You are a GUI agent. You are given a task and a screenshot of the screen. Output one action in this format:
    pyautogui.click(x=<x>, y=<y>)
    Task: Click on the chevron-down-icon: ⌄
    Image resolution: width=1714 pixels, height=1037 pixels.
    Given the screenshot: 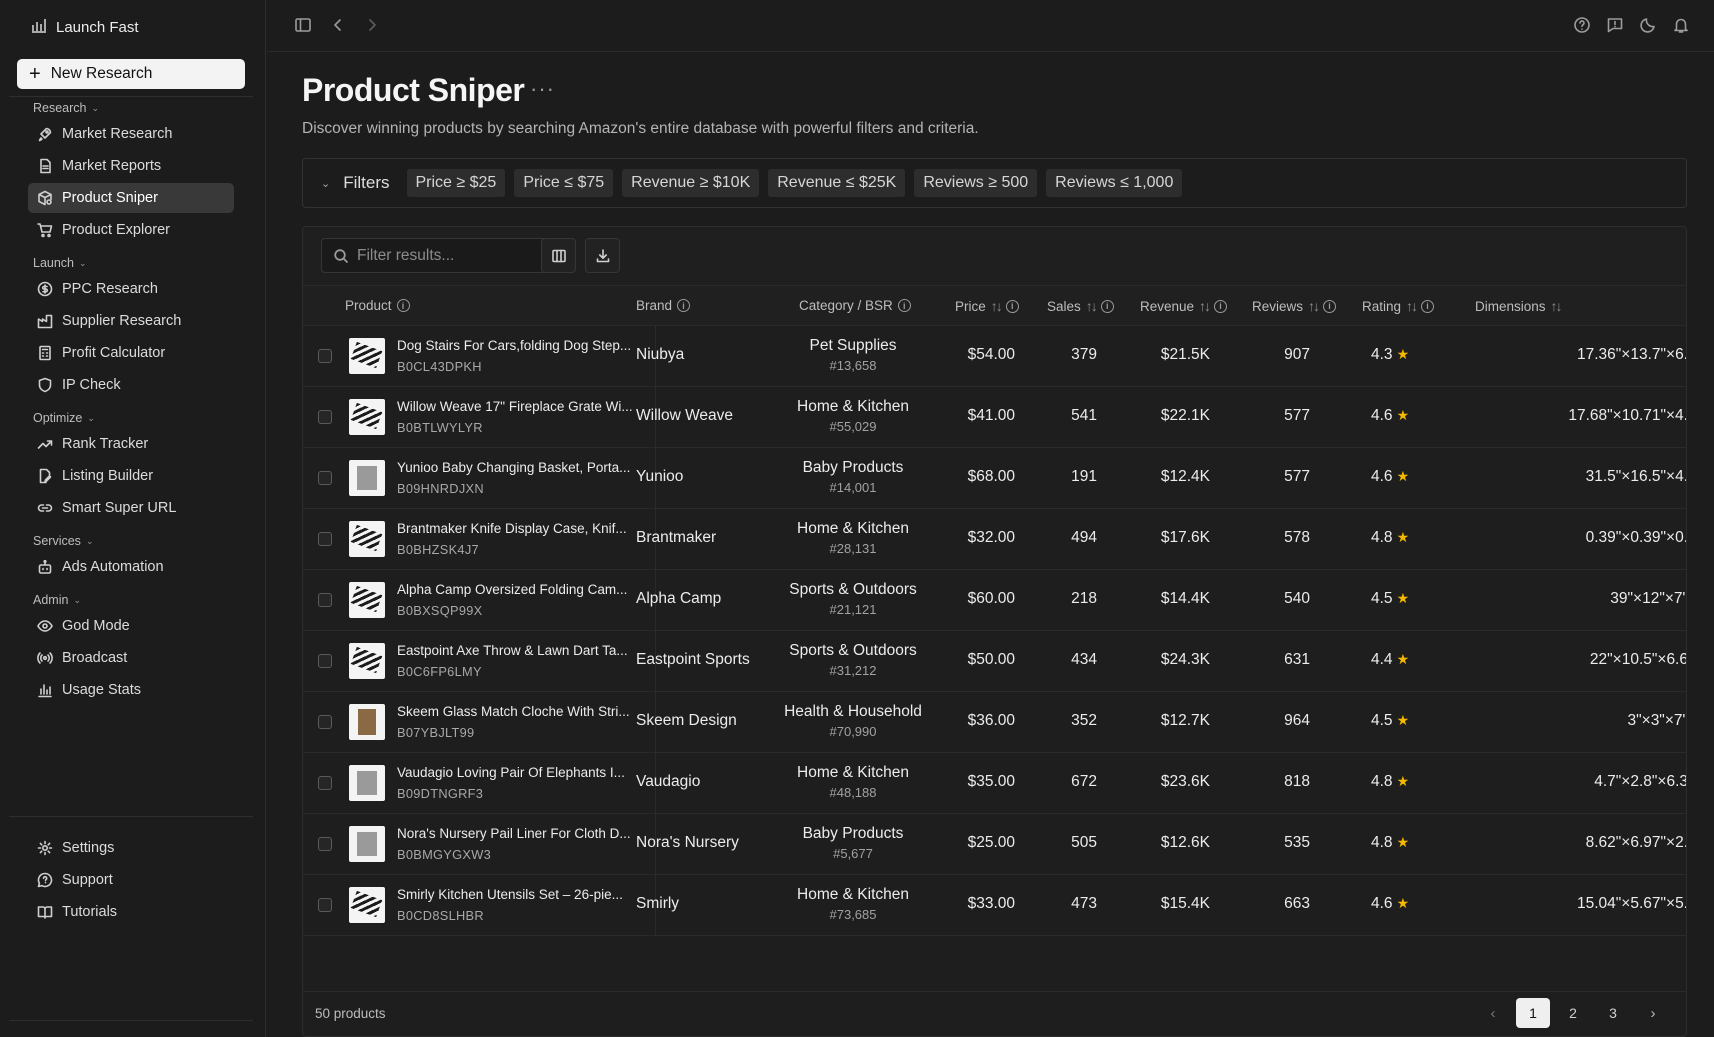 What is the action you would take?
    pyautogui.click(x=325, y=183)
    